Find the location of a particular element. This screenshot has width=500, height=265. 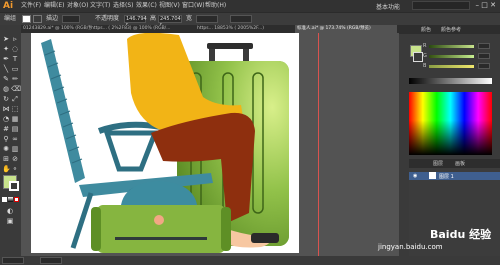

slider-label-b: B is located at coordinates (425, 66).